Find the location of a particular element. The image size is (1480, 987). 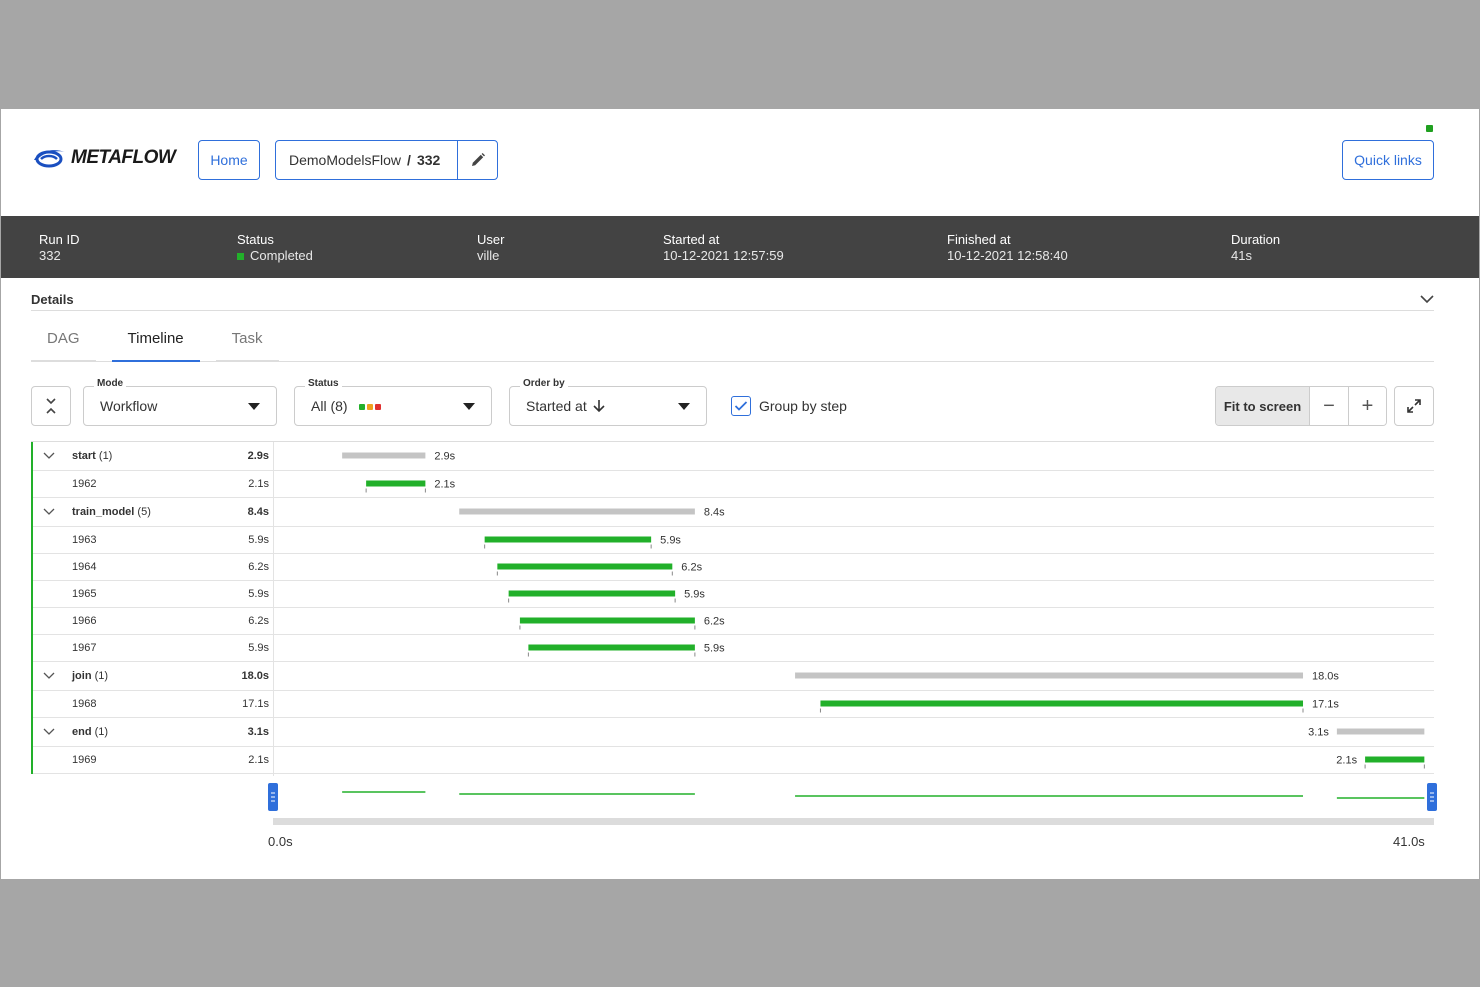

breadcrumb: DemoModelsFlow / 332 is located at coordinates (386, 160).